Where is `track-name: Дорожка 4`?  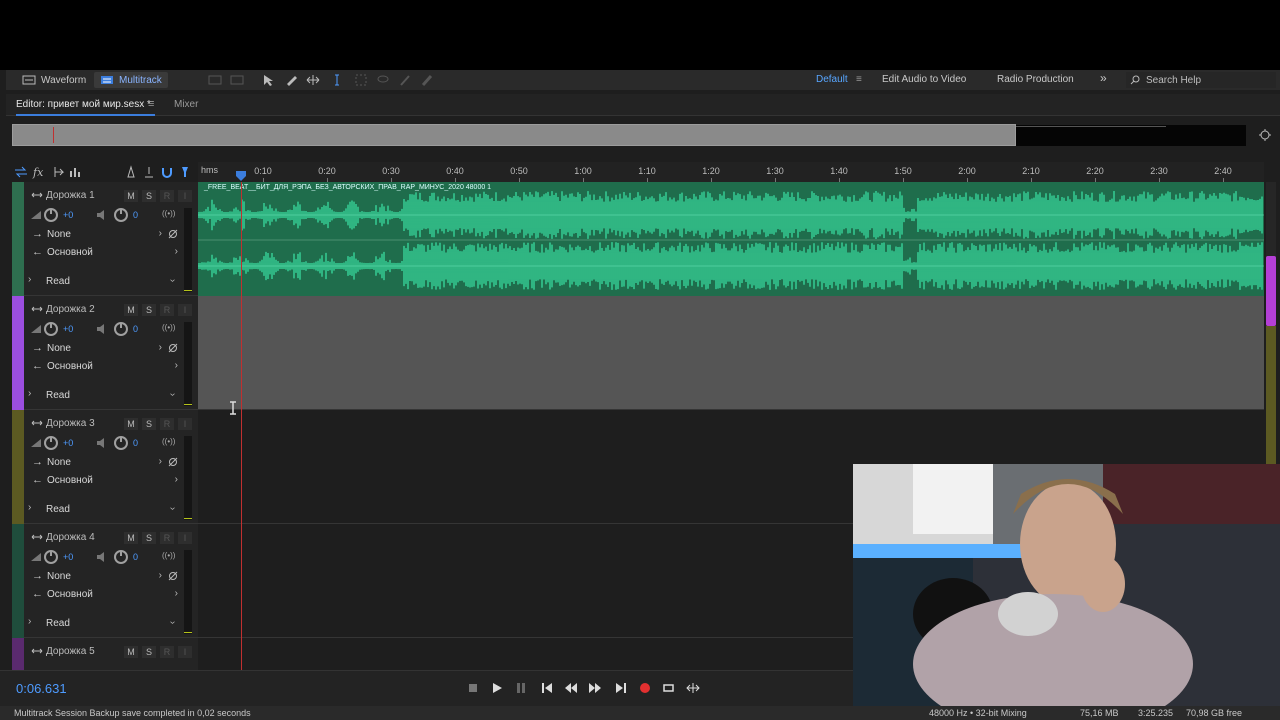
track-name: Дорожка 4 is located at coordinates (70, 537).